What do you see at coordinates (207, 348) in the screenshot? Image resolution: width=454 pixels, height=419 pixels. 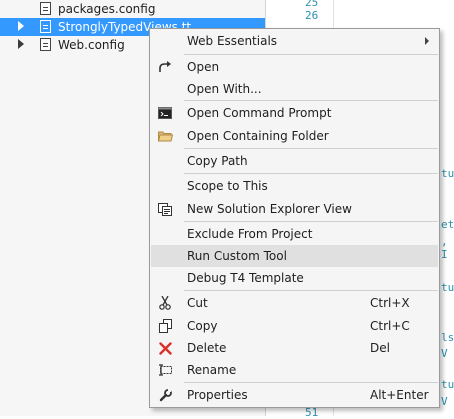 I see `menu-item-label: Delete` at bounding box center [207, 348].